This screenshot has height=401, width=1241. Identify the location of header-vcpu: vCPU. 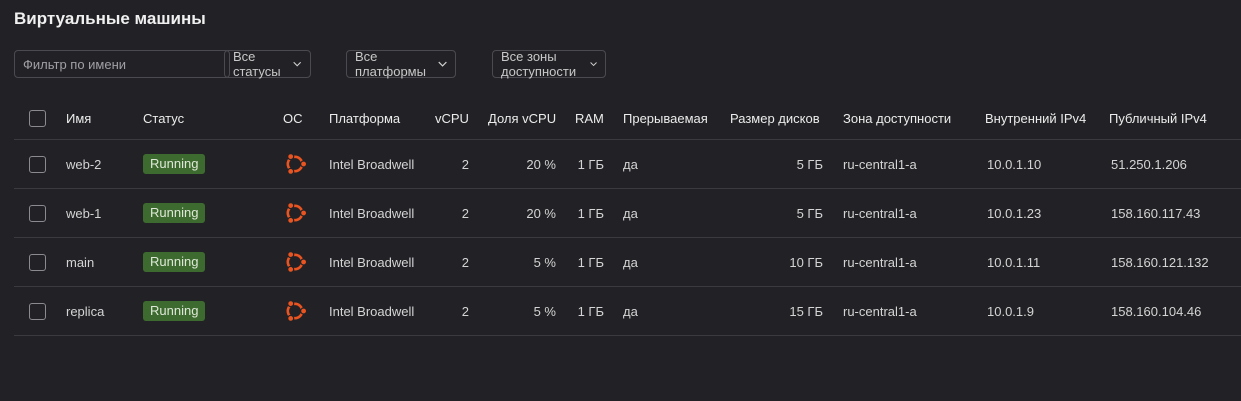
(452, 118).